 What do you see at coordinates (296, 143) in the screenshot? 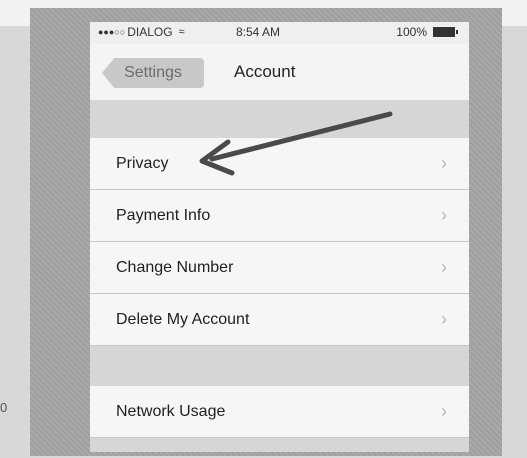
I see `hand-drawn-arrow-icon` at bounding box center [296, 143].